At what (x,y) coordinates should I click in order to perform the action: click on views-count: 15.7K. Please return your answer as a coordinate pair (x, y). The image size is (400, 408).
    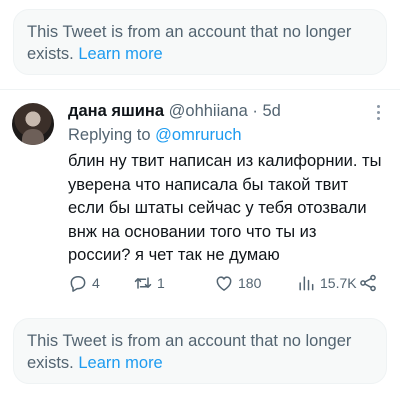
    Looking at the image, I should click on (338, 283).